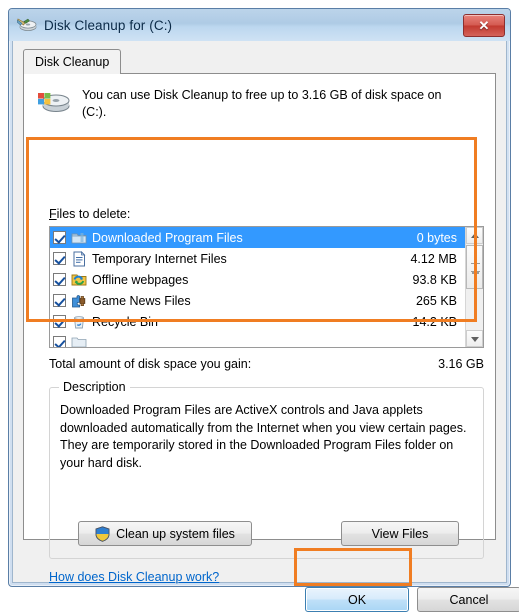  What do you see at coordinates (150, 364) in the screenshot?
I see `total-space-label: Total amount of disk space you gain:` at bounding box center [150, 364].